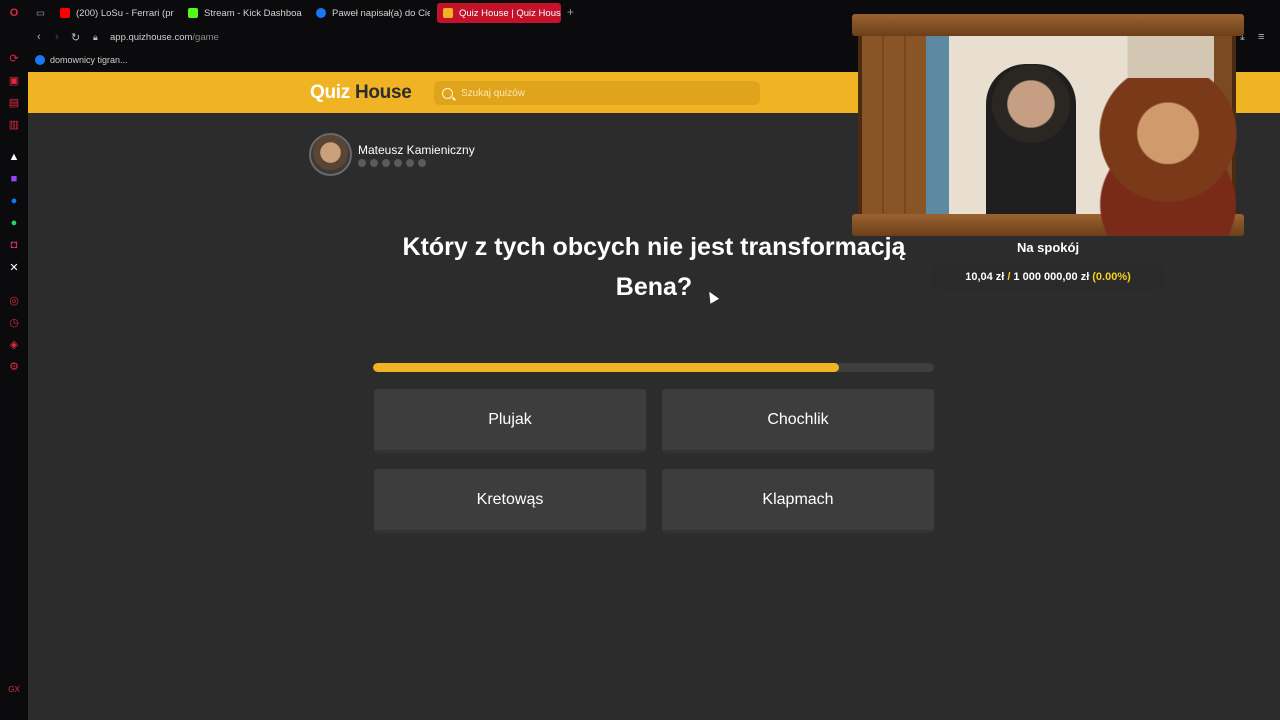 Image resolution: width=1280 pixels, height=720 pixels. I want to click on donation-goal-bar: 10,04 zł / 1 000 000,00 zł (0.00%), so click(1048, 277).